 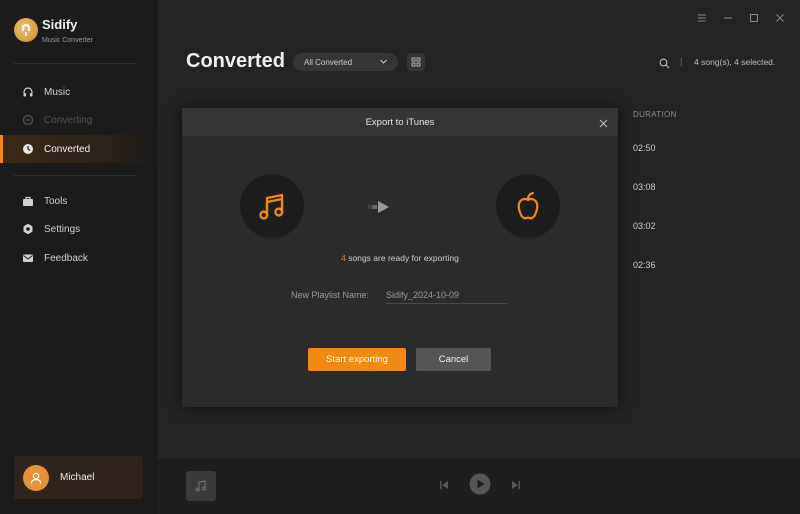 What do you see at coordinates (57, 92) in the screenshot?
I see `sidebar-item-label: Music` at bounding box center [57, 92].